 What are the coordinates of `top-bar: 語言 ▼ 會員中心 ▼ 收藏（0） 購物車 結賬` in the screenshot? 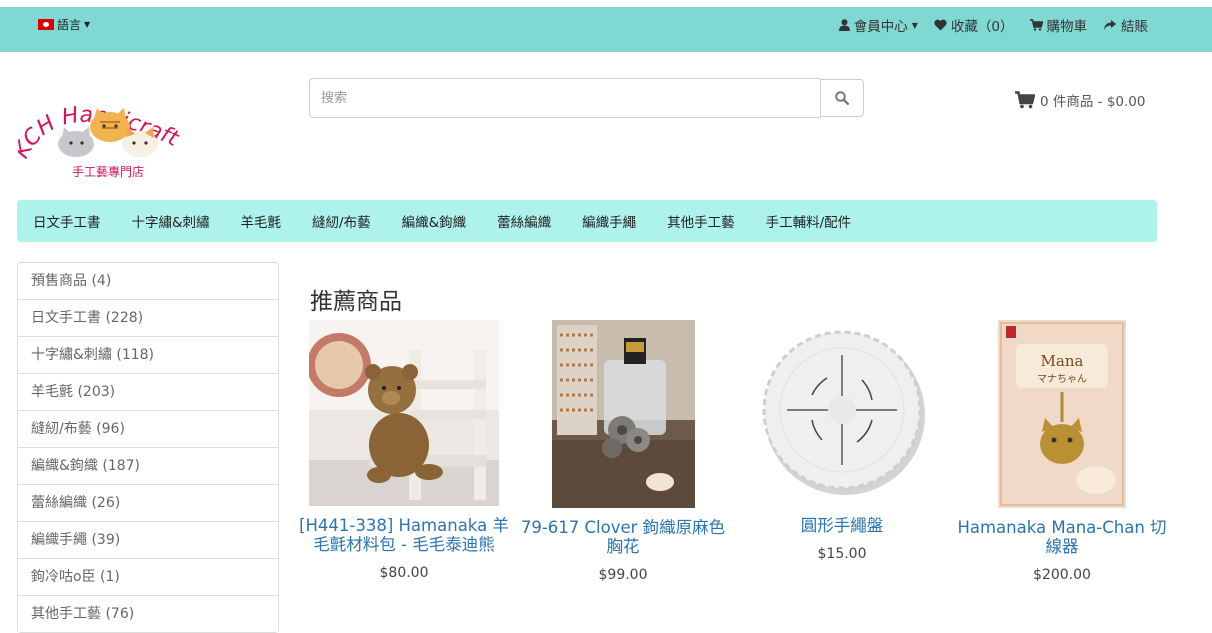 It's located at (606, 29).